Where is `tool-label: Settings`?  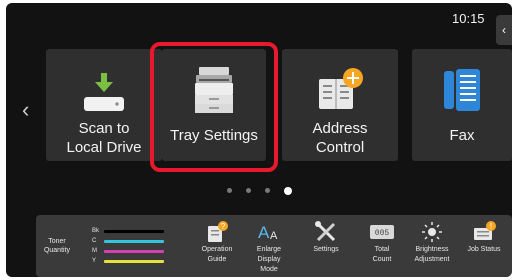
tool-label: Settings is located at coordinates (326, 249).